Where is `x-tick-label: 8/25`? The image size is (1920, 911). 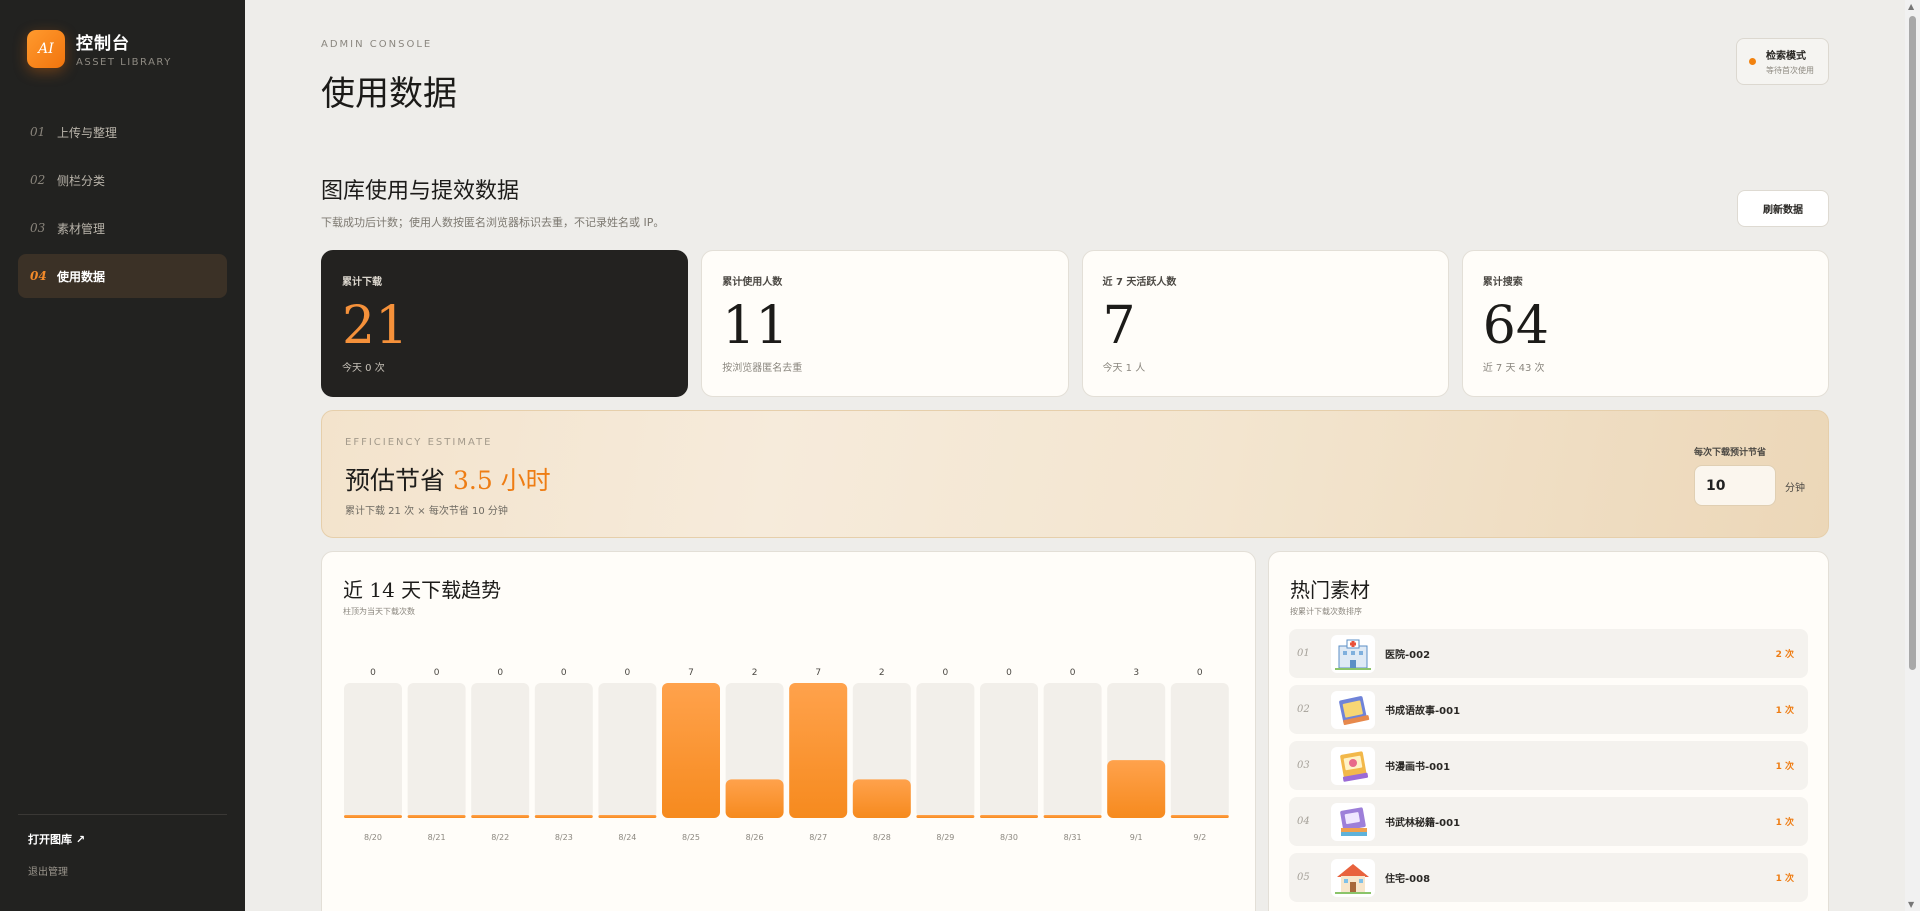
x-tick-label: 8/25 is located at coordinates (691, 837).